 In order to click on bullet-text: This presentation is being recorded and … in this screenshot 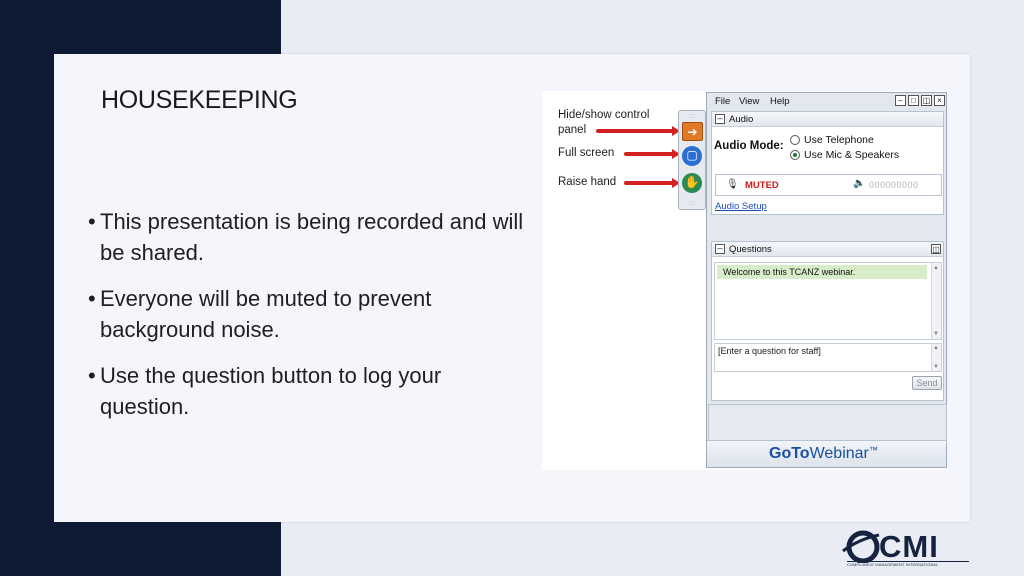, I will do `click(312, 237)`.